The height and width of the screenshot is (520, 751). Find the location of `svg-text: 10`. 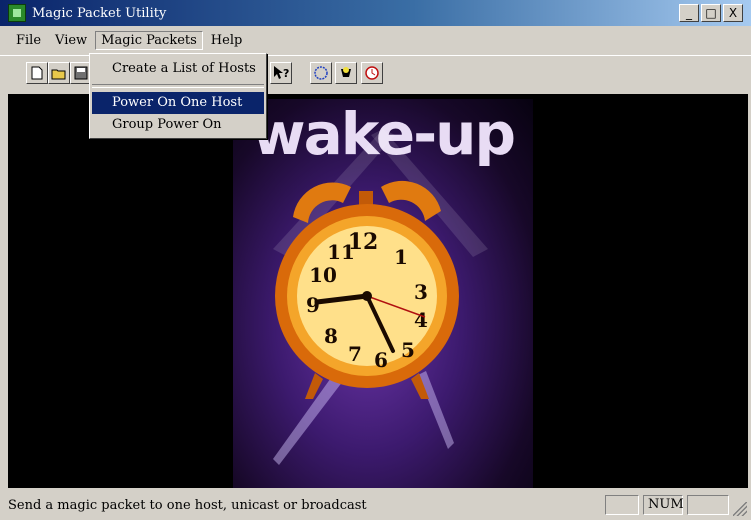

svg-text: 10 is located at coordinates (323, 275).